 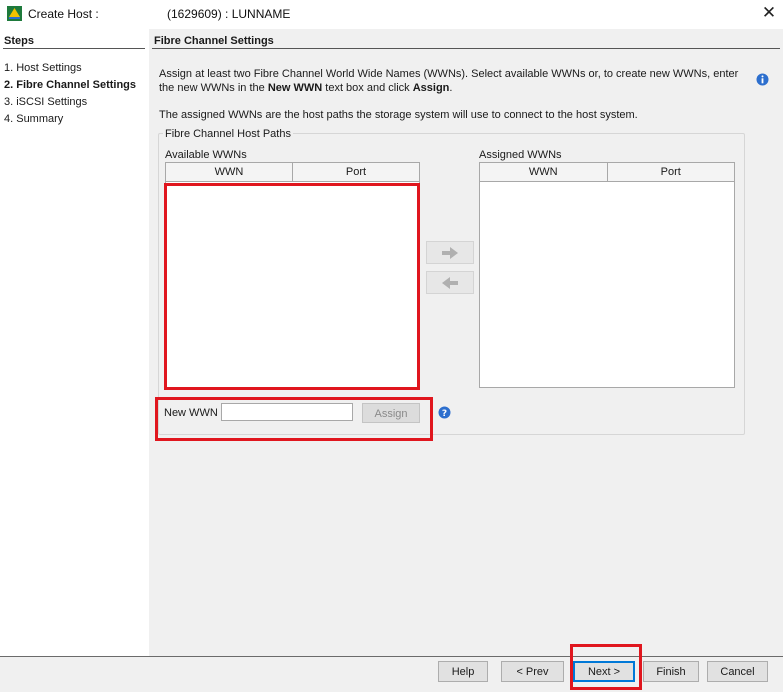 What do you see at coordinates (63, 14) in the screenshot?
I see `window-title: Create Host :` at bounding box center [63, 14].